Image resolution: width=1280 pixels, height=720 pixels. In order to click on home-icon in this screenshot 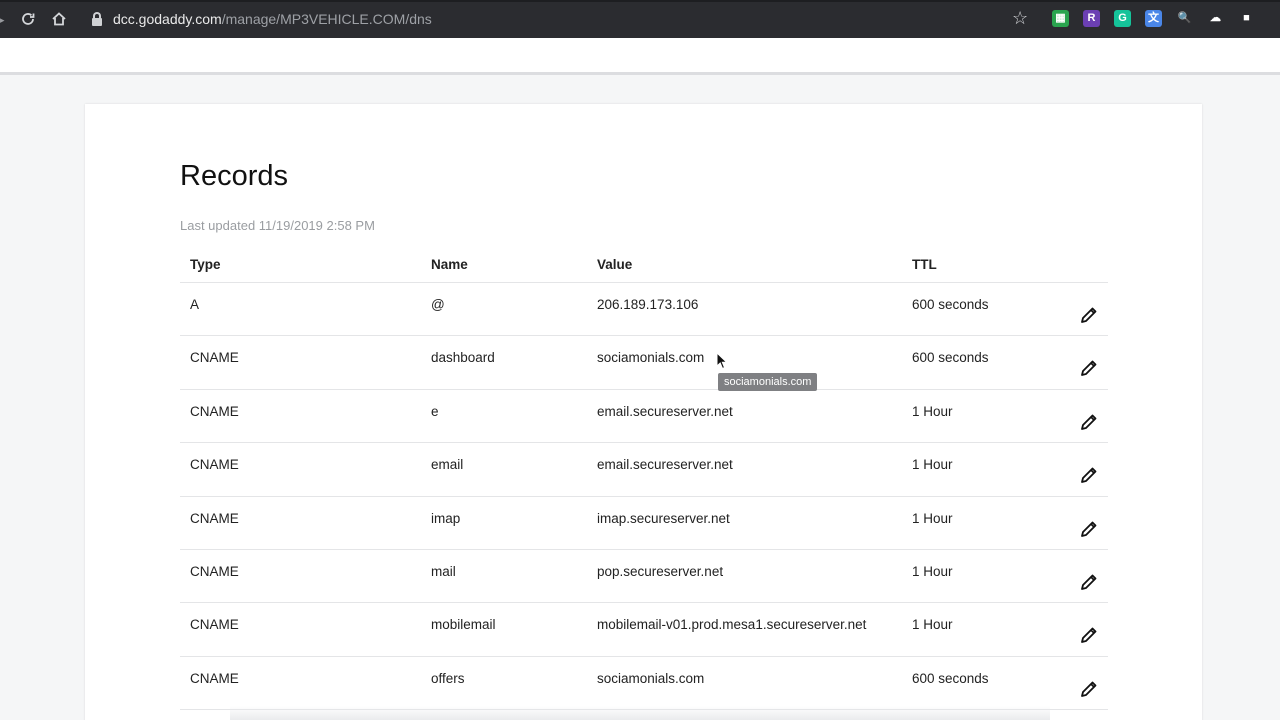, I will do `click(59, 19)`.